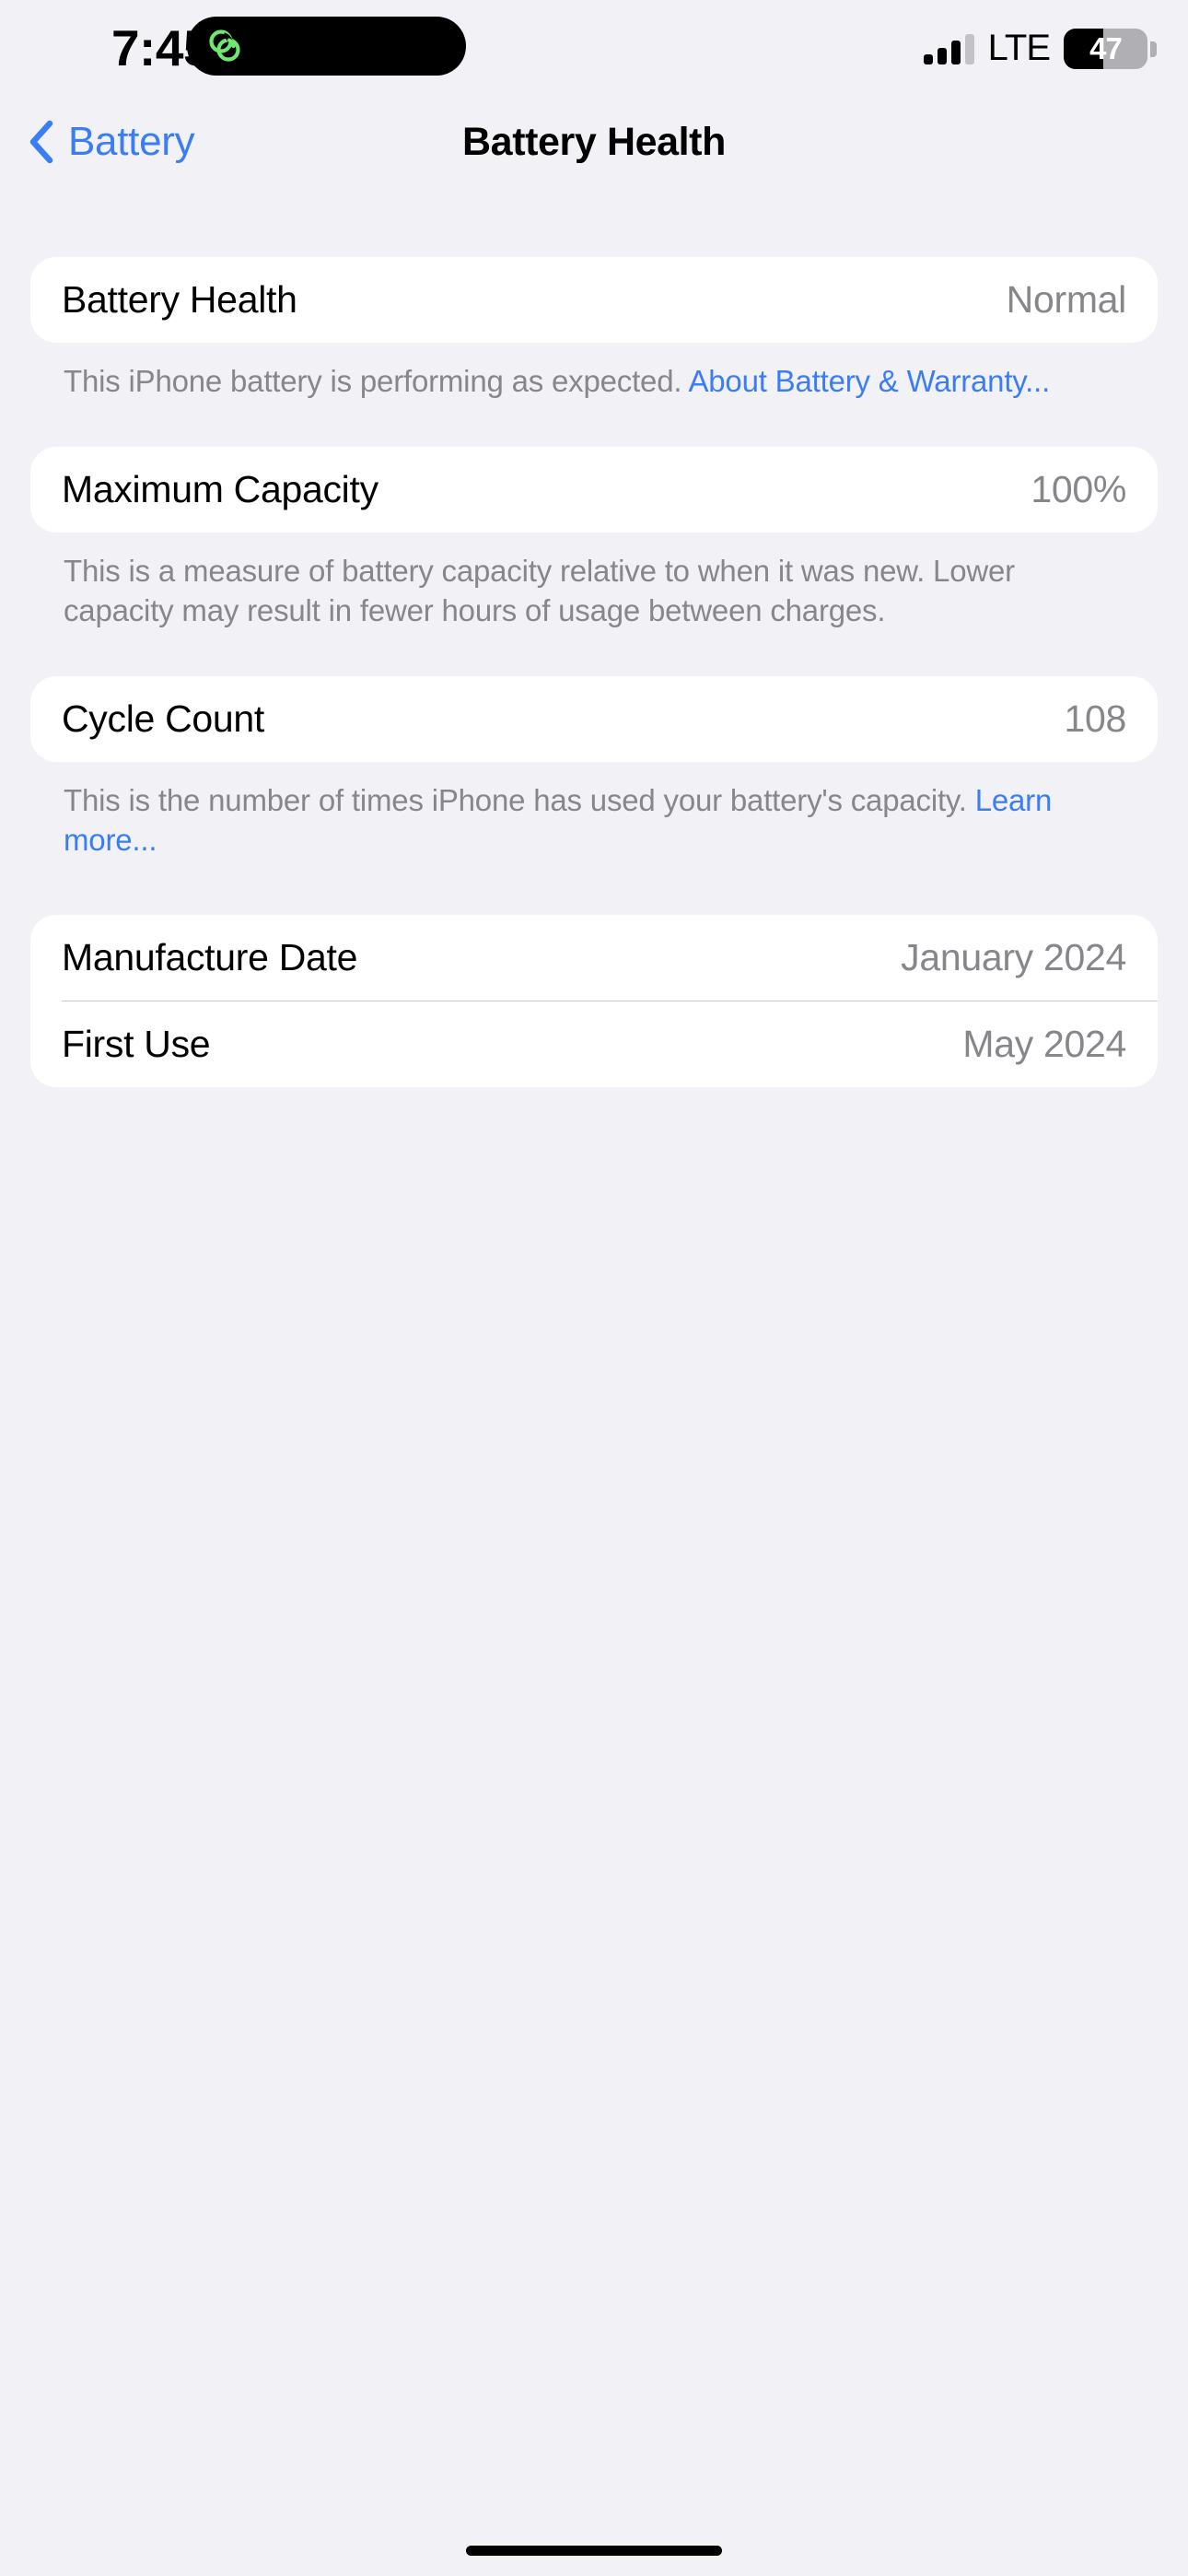 The width and height of the screenshot is (1188, 2576). Describe the element at coordinates (594, 1044) in the screenshot. I see `row-first-use: First Use May 2024` at that location.